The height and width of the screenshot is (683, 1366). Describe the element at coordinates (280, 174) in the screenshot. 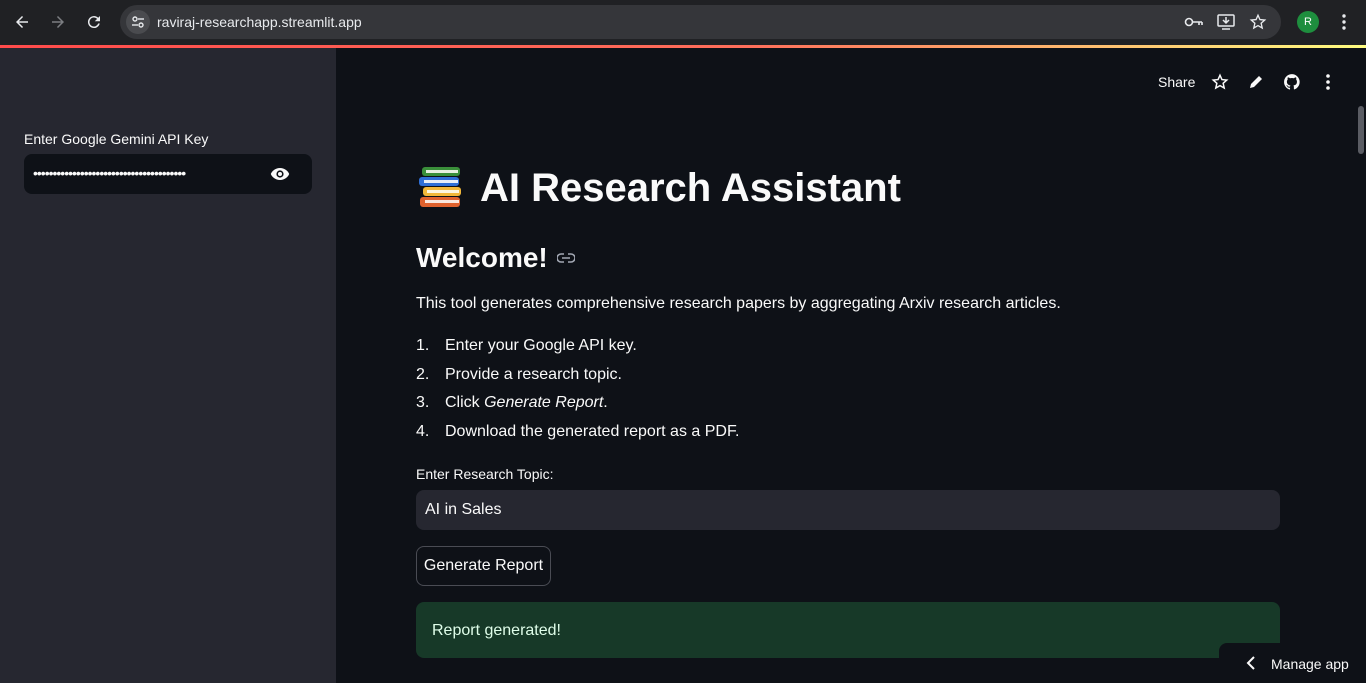

I see `eye-icon` at that location.